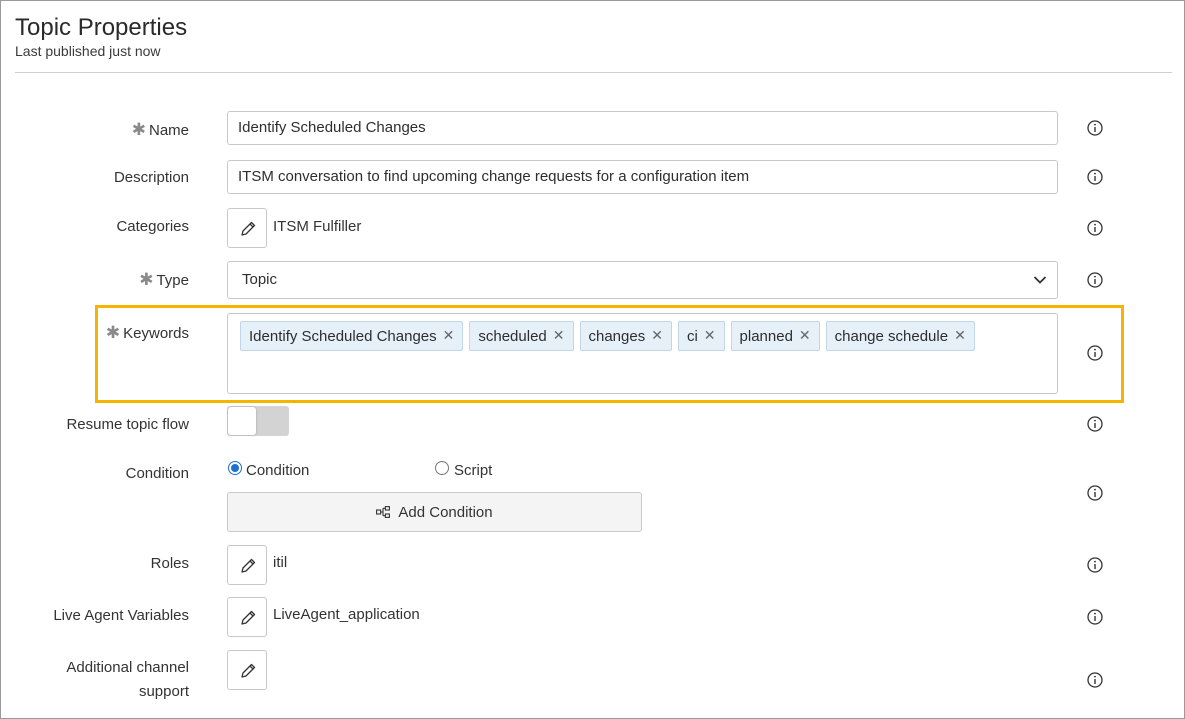 The image size is (1185, 719). What do you see at coordinates (642, 128) in the screenshot?
I see `name-input: Identify Scheduled Changes` at bounding box center [642, 128].